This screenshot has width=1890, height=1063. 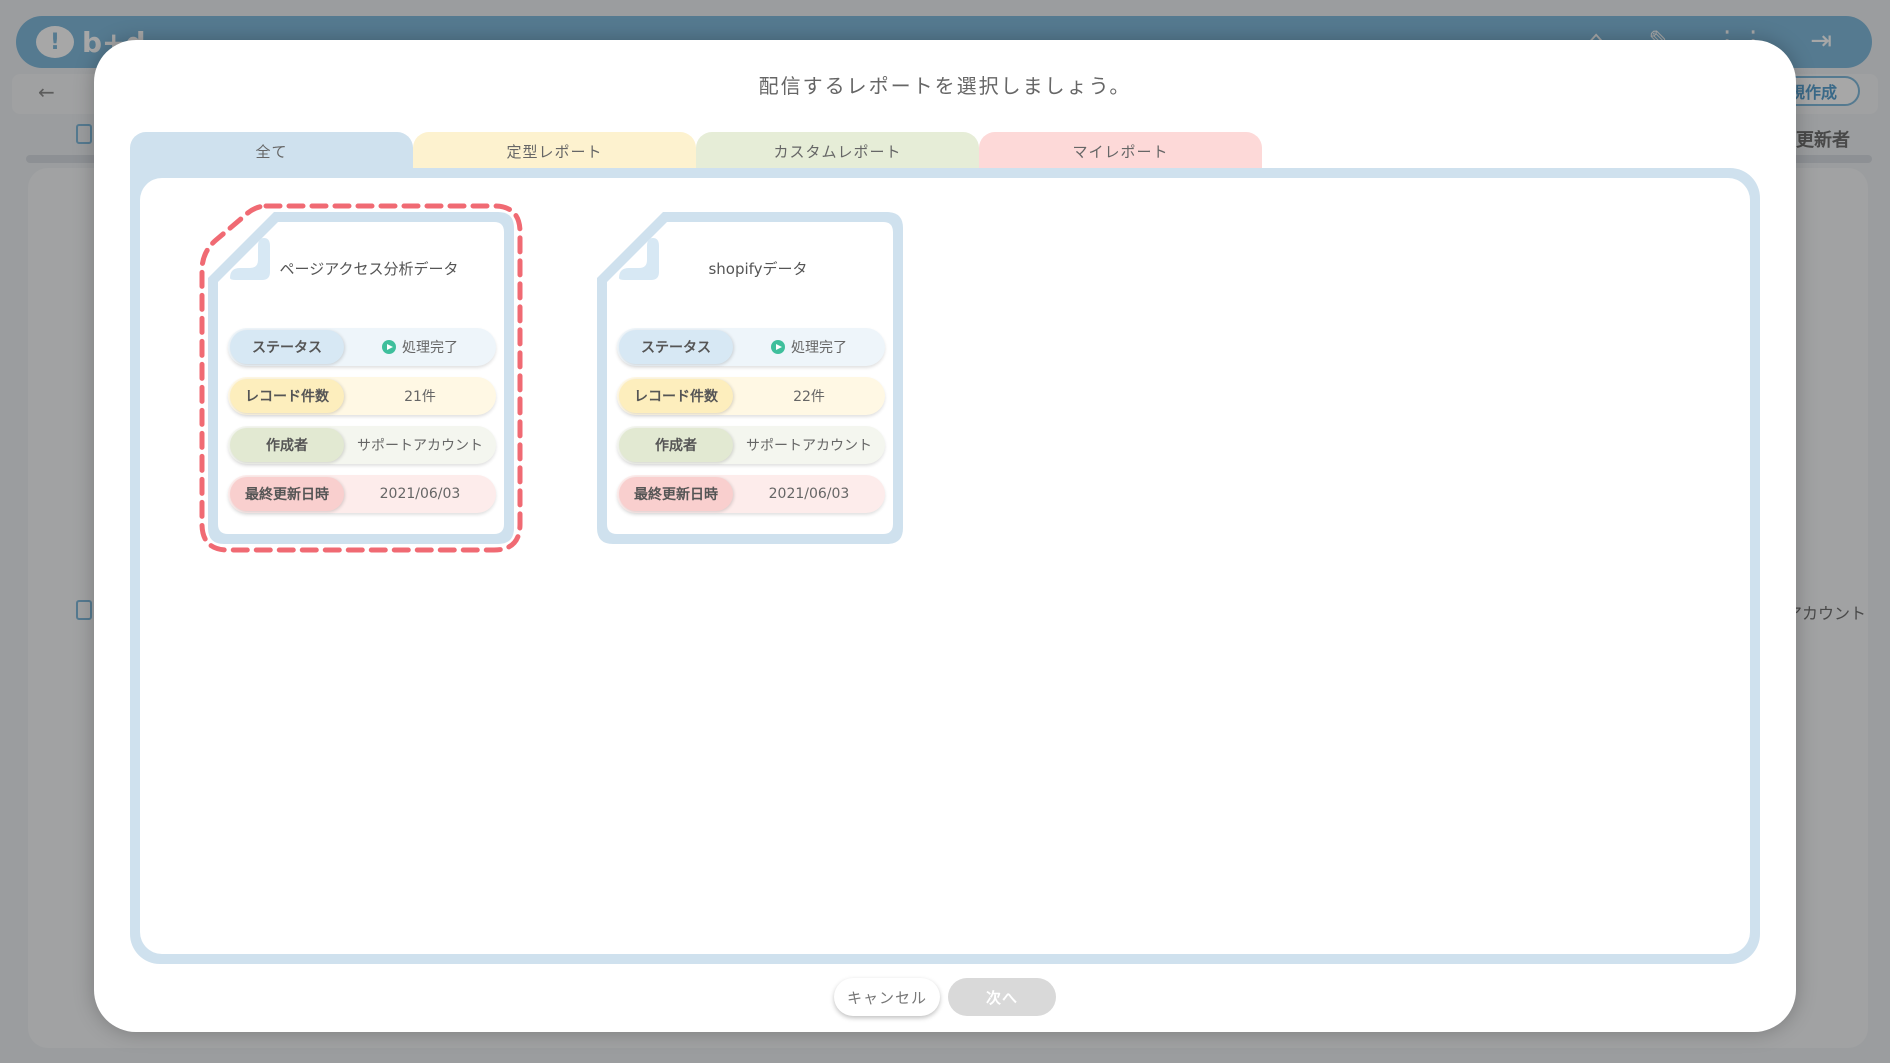 What do you see at coordinates (1002, 997) in the screenshot?
I see `next-button: 次へ` at bounding box center [1002, 997].